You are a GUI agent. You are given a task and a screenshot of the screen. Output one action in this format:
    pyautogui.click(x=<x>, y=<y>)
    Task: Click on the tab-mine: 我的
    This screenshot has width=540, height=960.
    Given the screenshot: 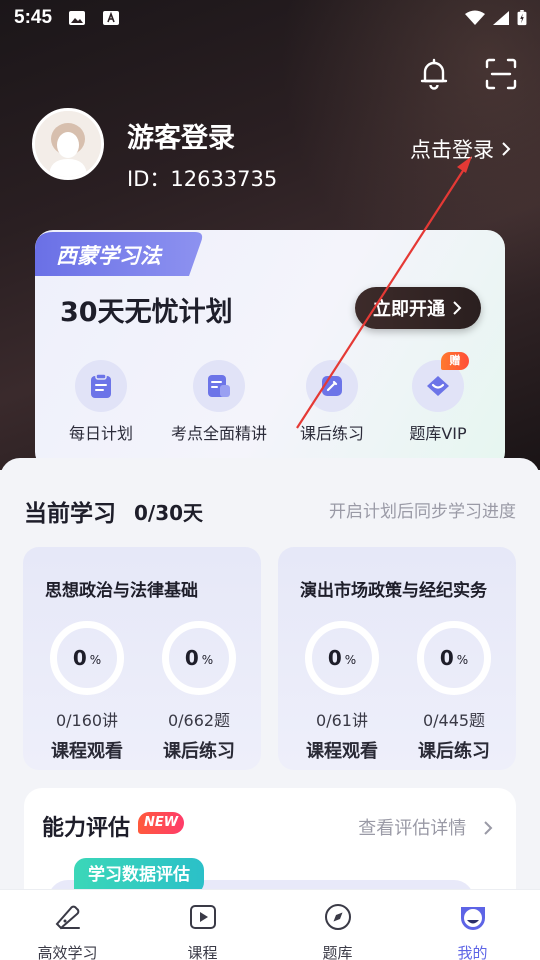 What is the action you would take?
    pyautogui.click(x=472, y=925)
    